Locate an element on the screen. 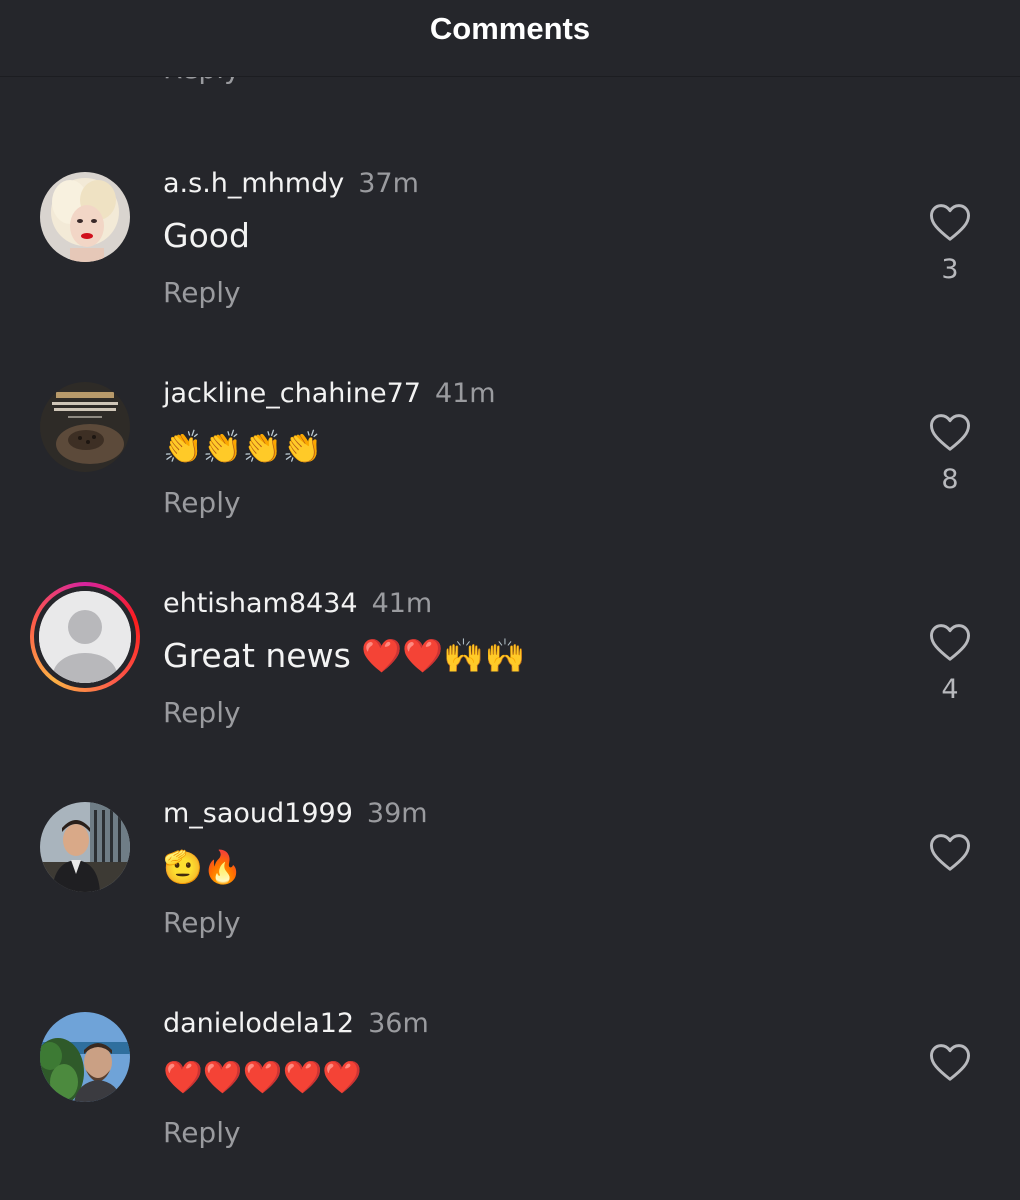  comment-text: Great news ❤️❤️🙌🙌 is located at coordinates (344, 655).